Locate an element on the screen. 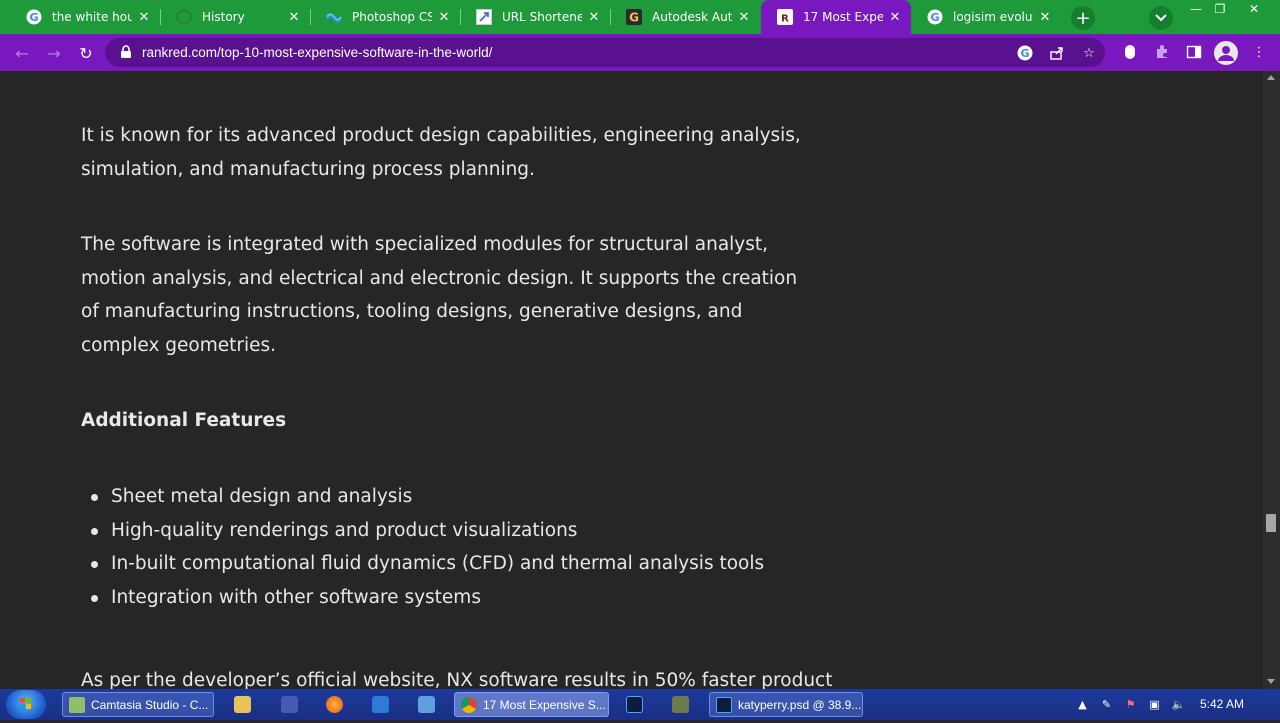 The height and width of the screenshot is (723, 1280). rankred-icon: R is located at coordinates (785, 17).